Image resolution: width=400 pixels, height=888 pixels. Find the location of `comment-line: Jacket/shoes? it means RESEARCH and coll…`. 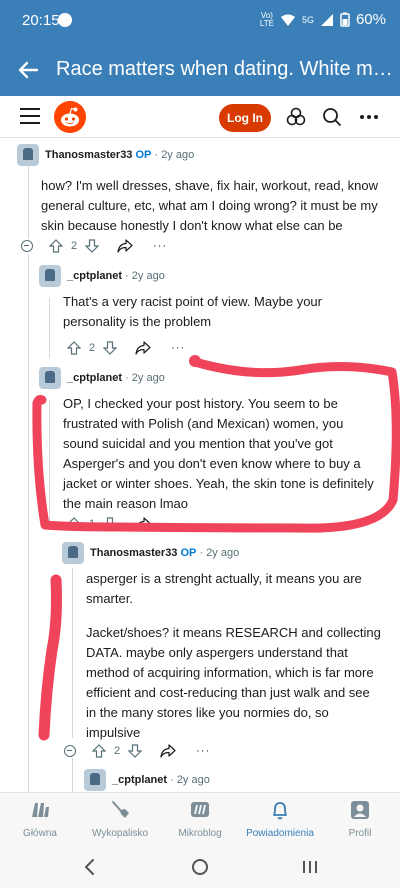

comment-line: Jacket/shoes? it means RESEARCH and coll… is located at coordinates (233, 632).